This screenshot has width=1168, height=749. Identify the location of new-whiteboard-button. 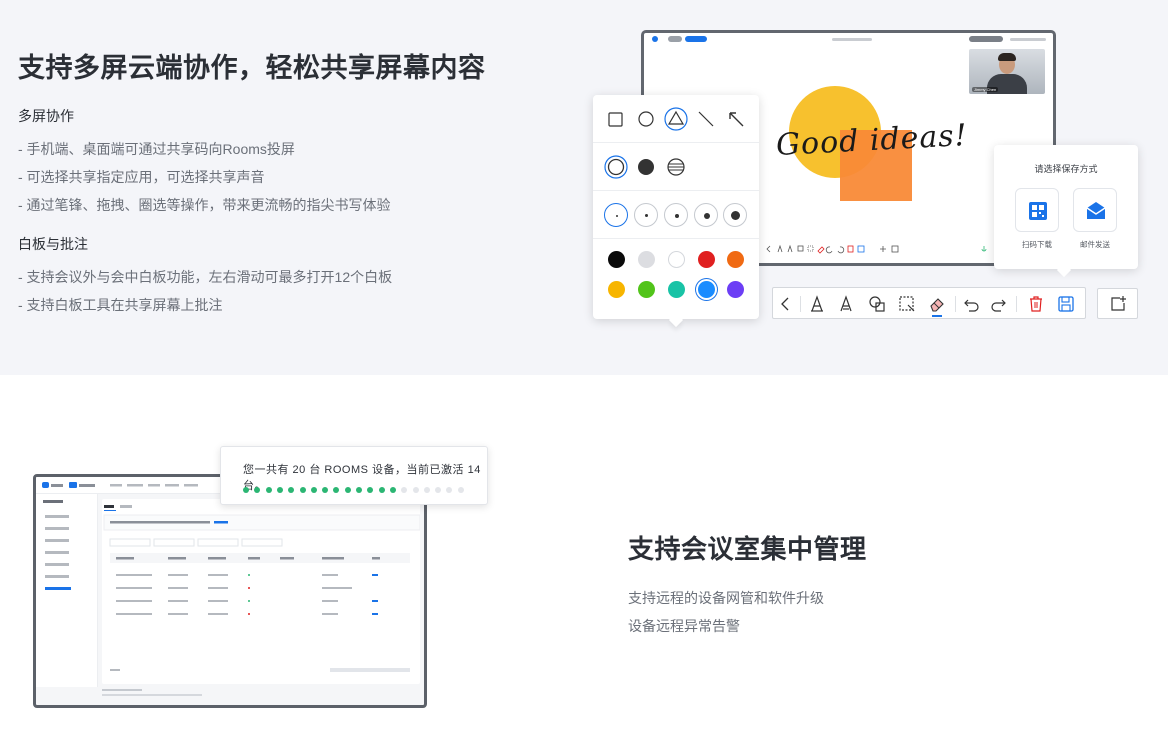
(1117, 303).